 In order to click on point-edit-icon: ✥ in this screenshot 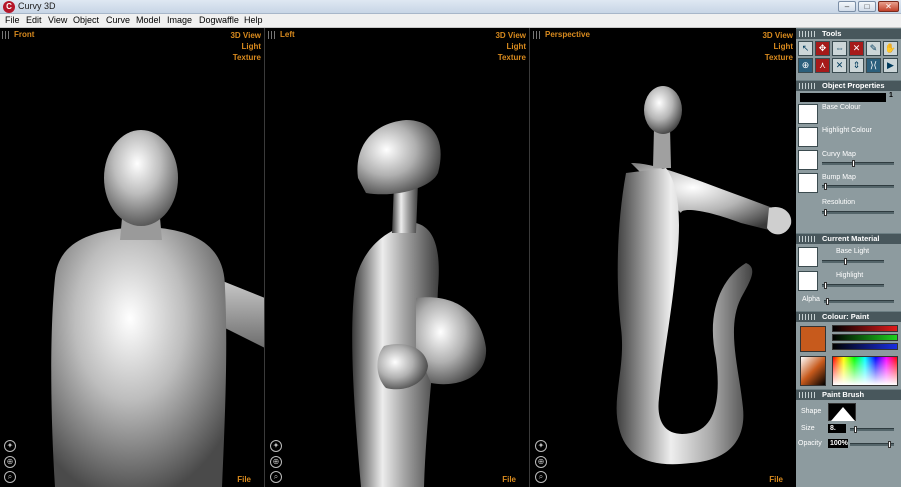, I will do `click(822, 48)`.